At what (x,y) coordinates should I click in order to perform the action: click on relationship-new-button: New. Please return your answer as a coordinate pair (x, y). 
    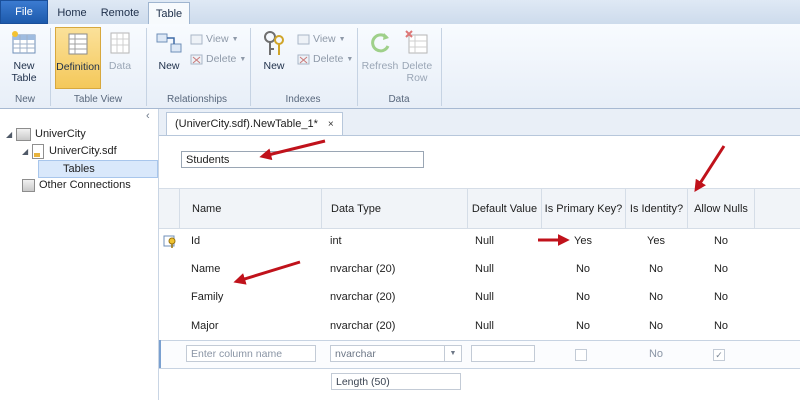
    Looking at the image, I should click on (169, 57).